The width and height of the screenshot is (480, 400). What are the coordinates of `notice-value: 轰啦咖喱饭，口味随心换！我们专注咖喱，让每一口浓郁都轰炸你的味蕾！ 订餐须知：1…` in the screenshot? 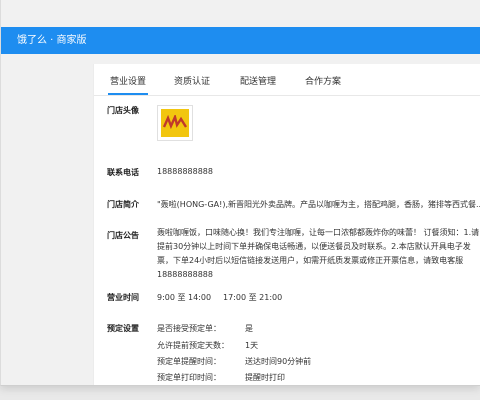 It's located at (318, 253).